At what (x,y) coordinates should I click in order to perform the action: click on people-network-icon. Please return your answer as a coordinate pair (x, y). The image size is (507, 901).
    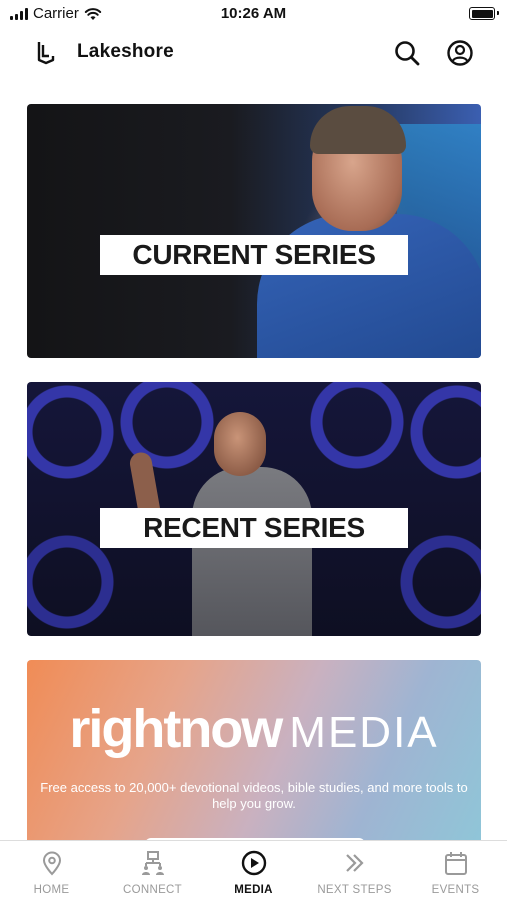
    Looking at the image, I should click on (153, 863).